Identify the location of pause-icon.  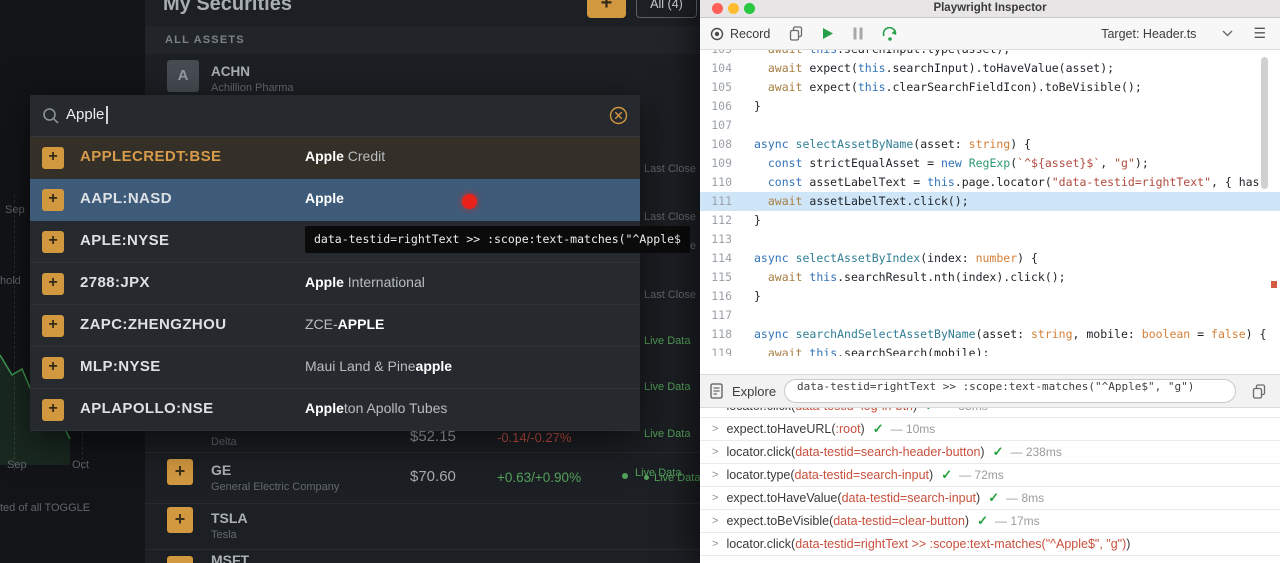
(858, 33).